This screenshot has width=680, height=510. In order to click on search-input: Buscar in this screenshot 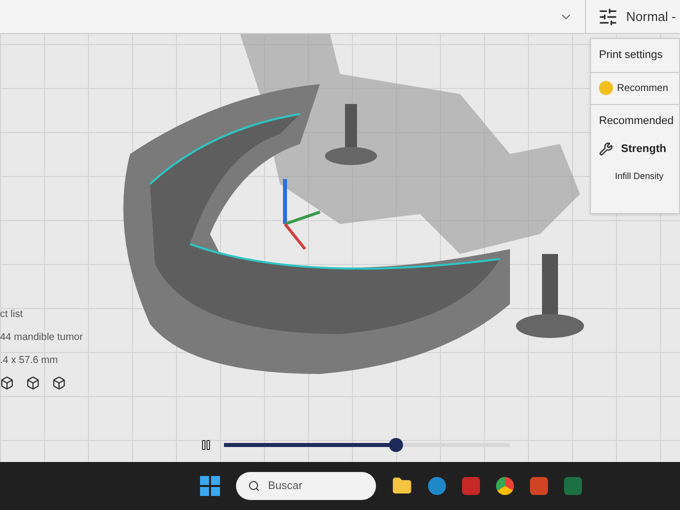, I will do `click(313, 486)`.